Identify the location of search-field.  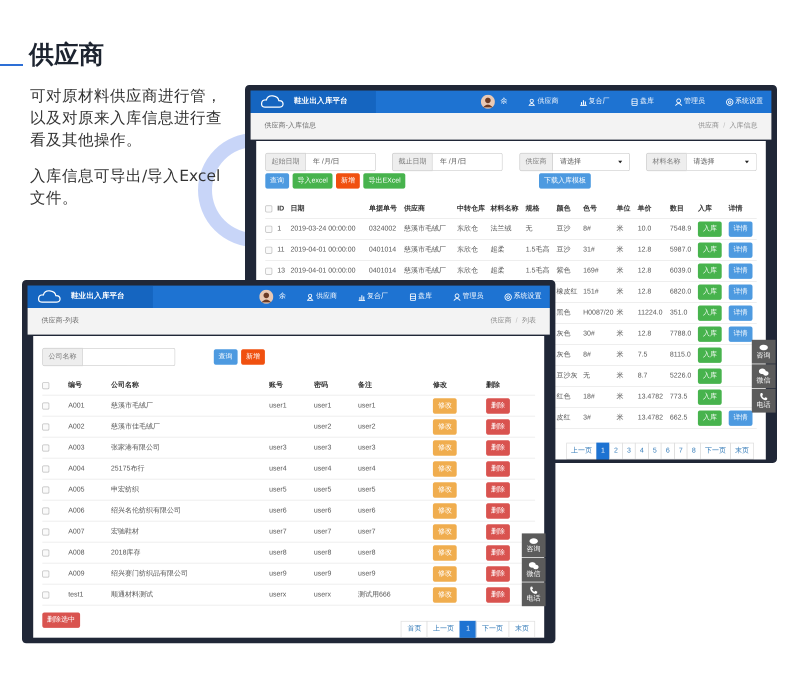
(129, 357).